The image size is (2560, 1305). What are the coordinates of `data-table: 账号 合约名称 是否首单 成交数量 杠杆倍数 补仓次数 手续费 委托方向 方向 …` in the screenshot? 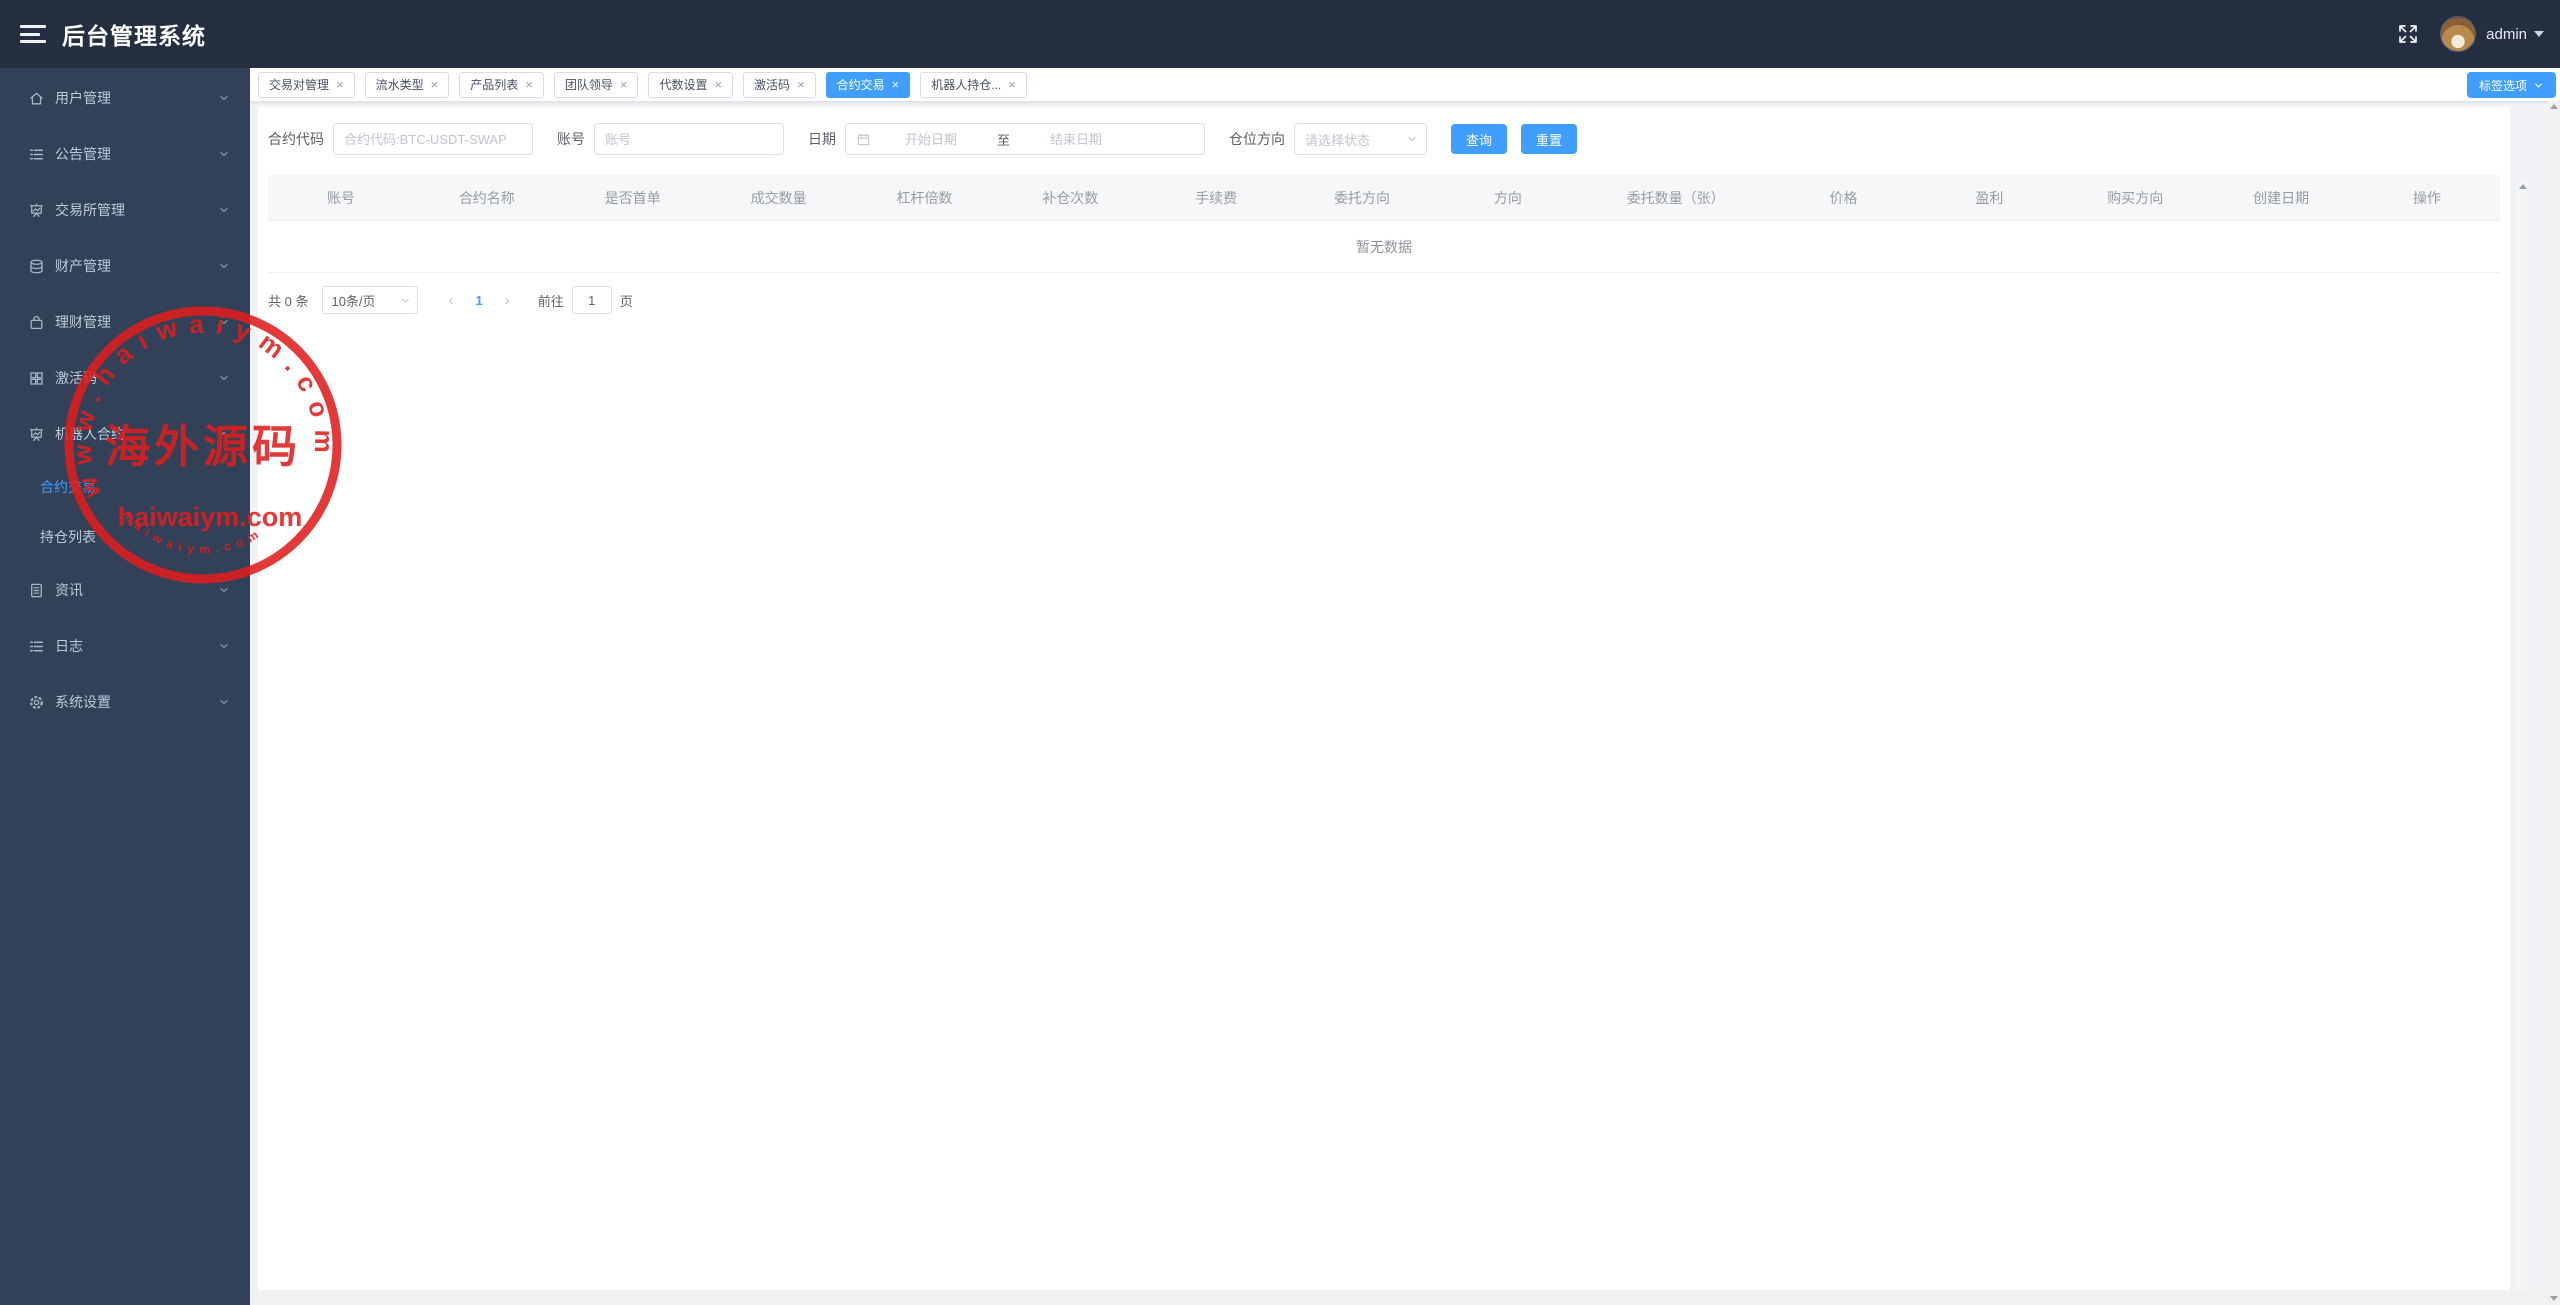 It's located at (1384, 224).